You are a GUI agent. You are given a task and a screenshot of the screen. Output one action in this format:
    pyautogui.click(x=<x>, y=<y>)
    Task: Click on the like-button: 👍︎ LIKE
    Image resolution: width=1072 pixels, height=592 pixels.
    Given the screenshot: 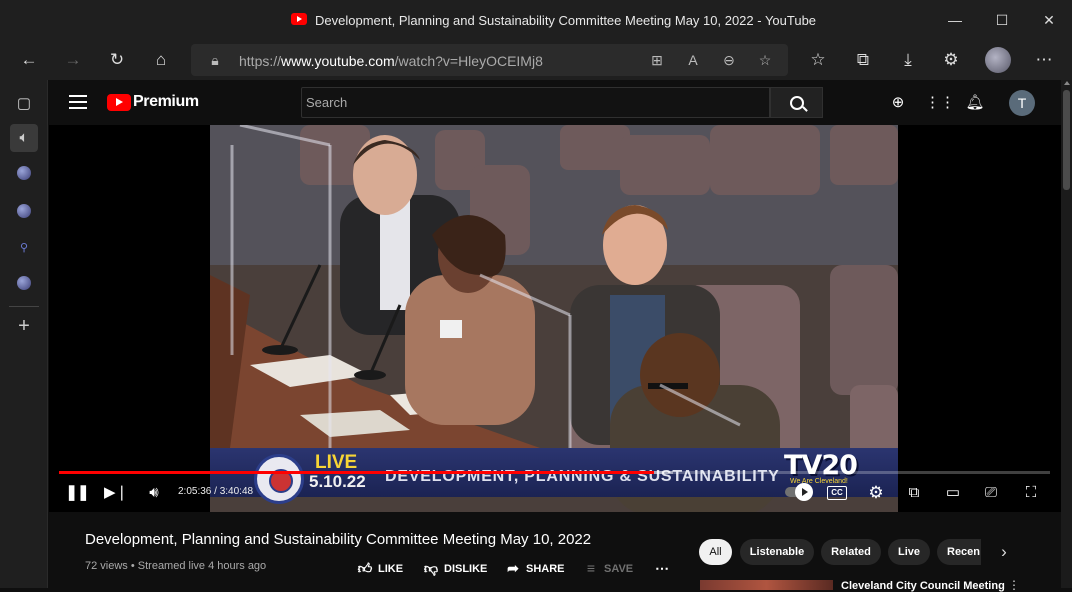 What is the action you would take?
    pyautogui.click(x=379, y=568)
    